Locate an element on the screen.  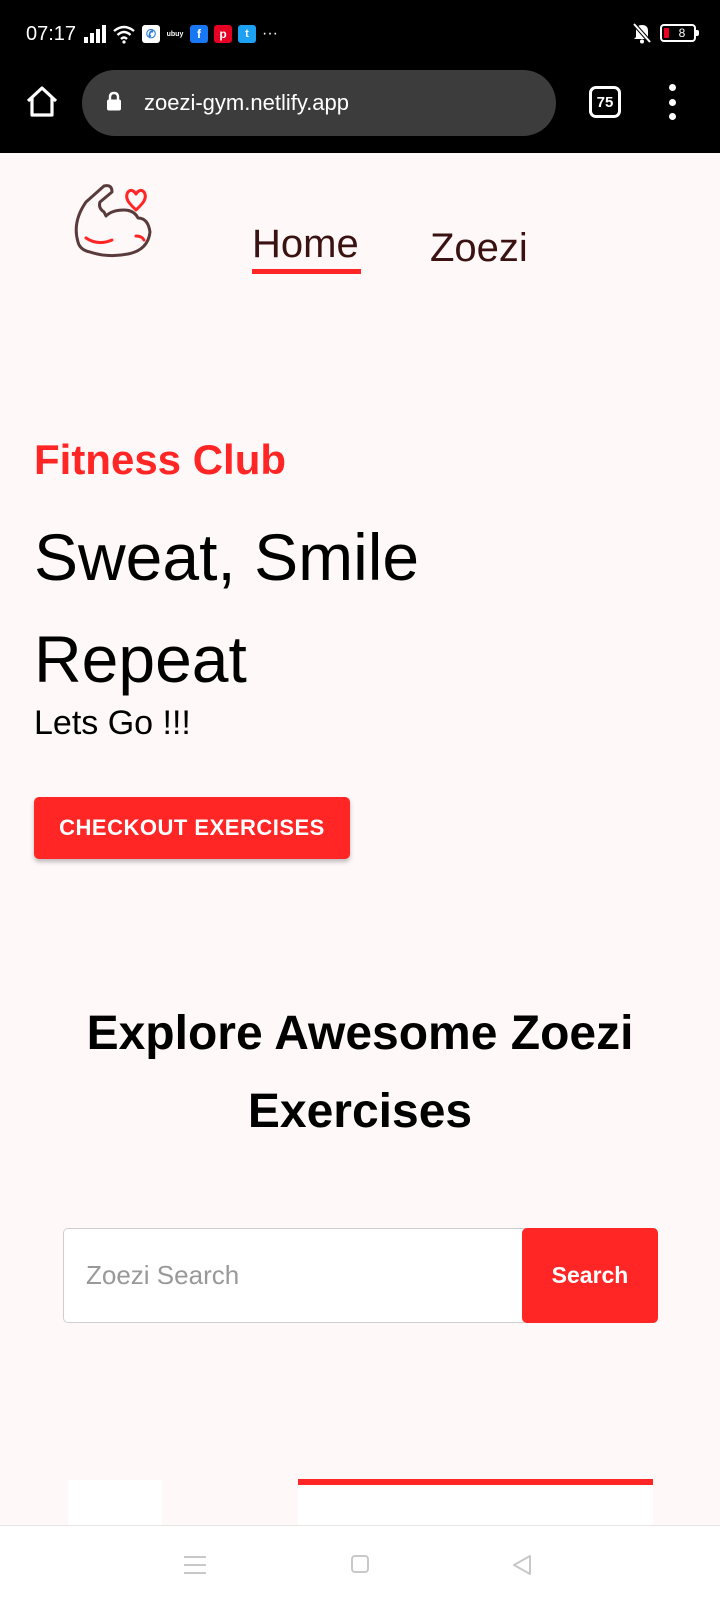
home-square-icon is located at coordinates (360, 1564).